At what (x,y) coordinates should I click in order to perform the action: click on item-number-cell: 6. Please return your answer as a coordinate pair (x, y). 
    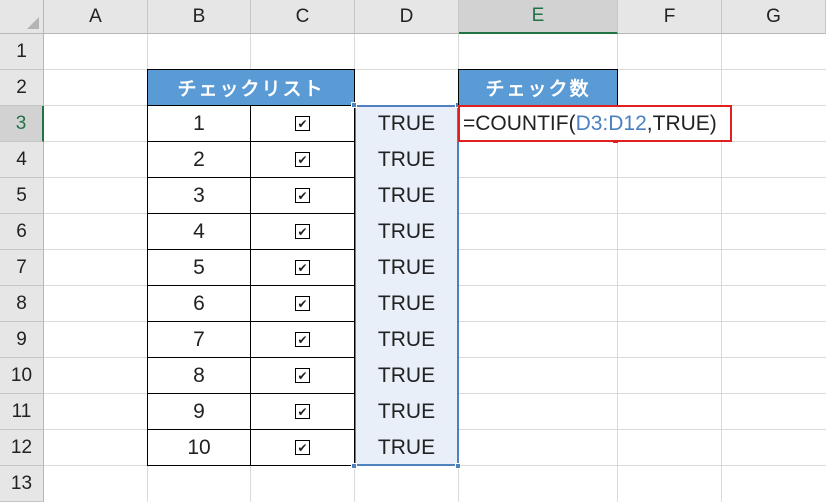
    Looking at the image, I should click on (199, 303).